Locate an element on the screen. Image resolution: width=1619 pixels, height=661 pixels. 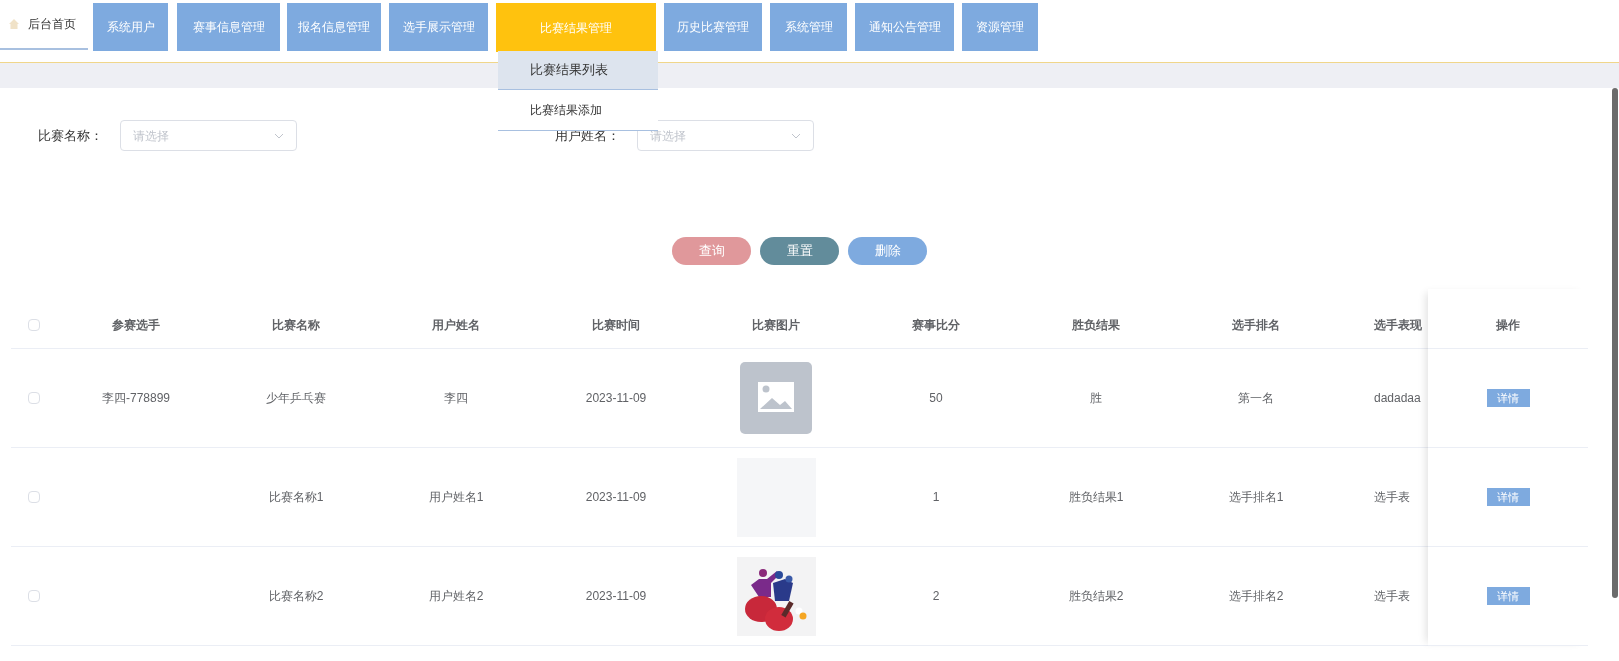
image-placeholder-icon is located at coordinates (776, 398).